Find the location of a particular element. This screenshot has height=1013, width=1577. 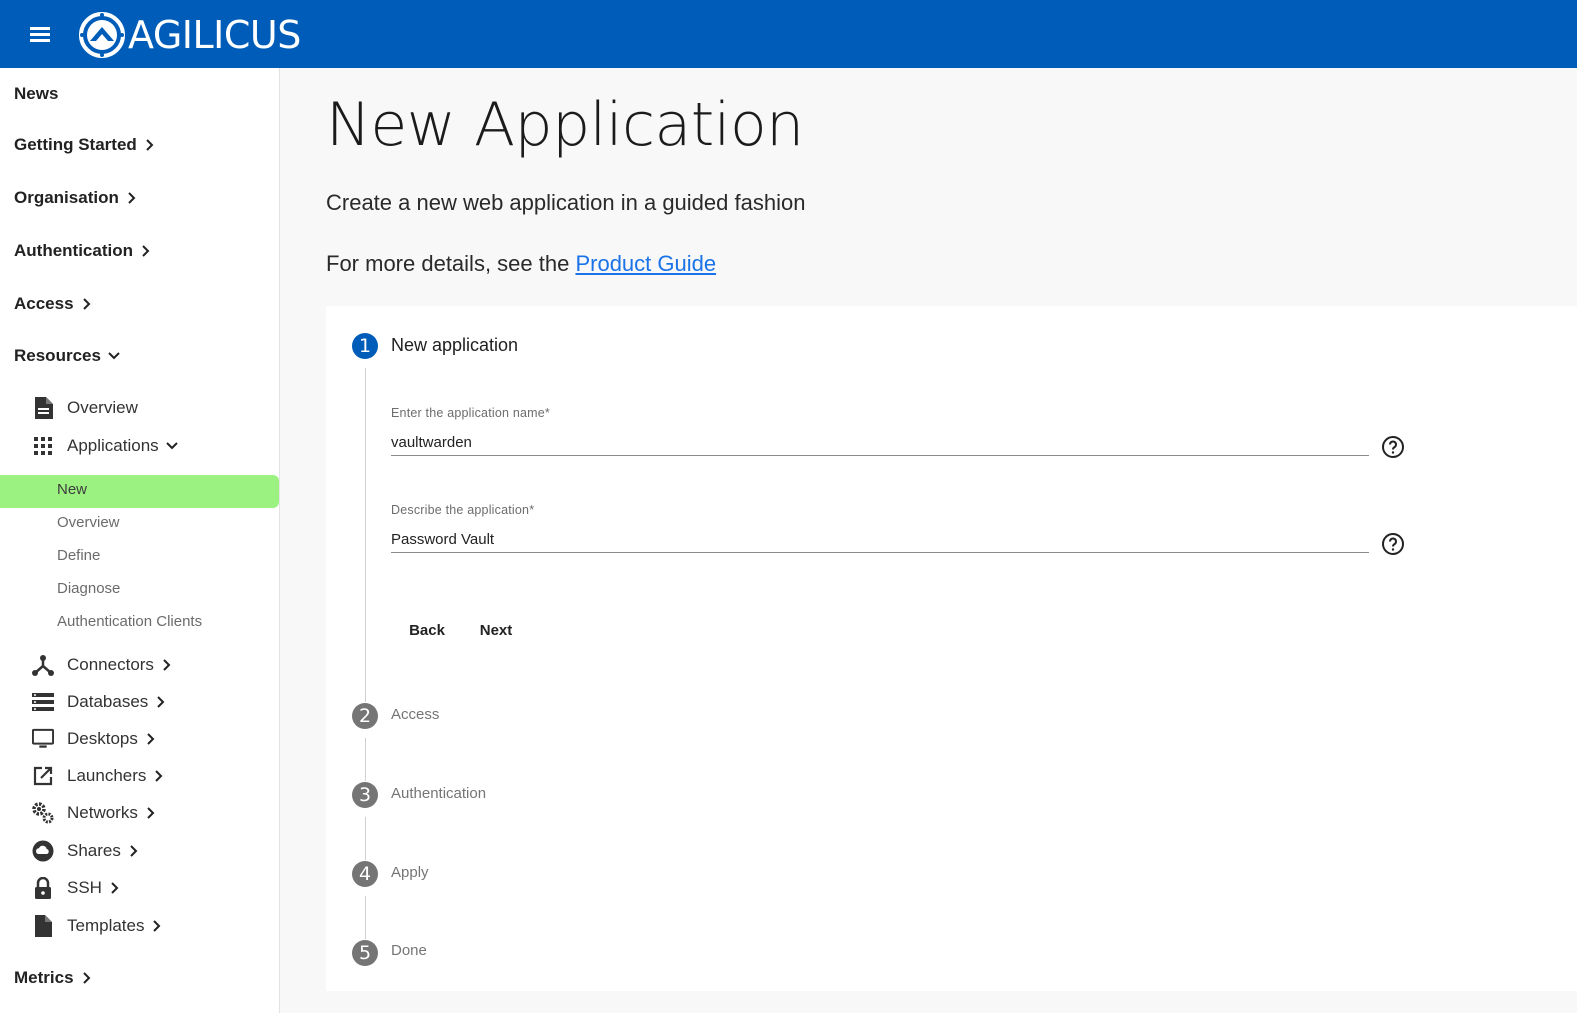

step-5-number: 5 is located at coordinates (365, 953).